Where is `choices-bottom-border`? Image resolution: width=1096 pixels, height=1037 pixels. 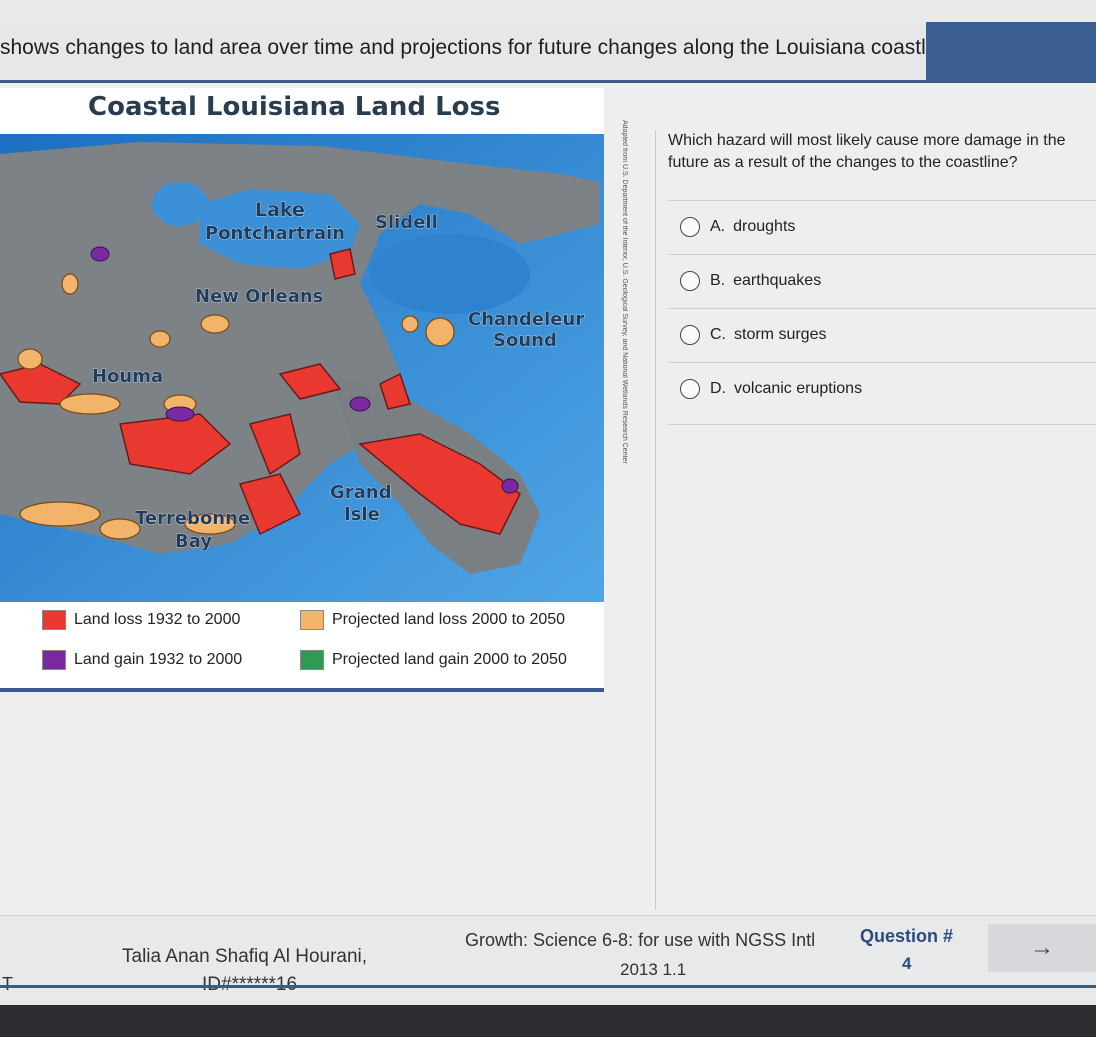
choices-bottom-border is located at coordinates (882, 424).